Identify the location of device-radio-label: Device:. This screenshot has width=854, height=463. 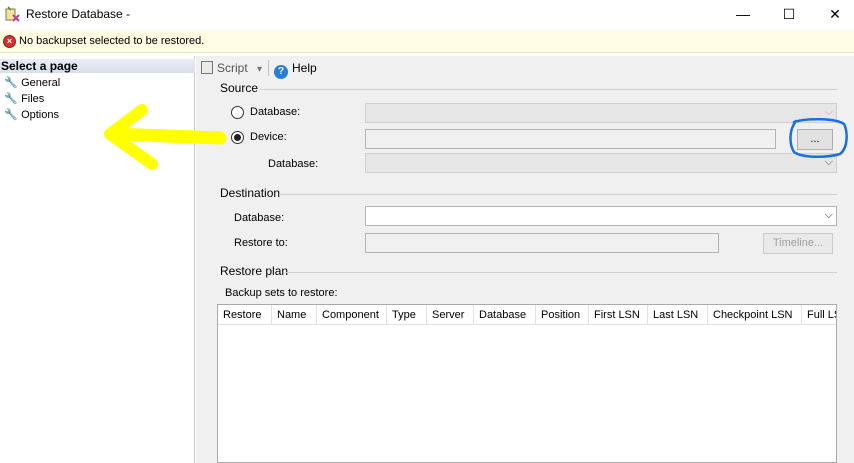
(268, 137).